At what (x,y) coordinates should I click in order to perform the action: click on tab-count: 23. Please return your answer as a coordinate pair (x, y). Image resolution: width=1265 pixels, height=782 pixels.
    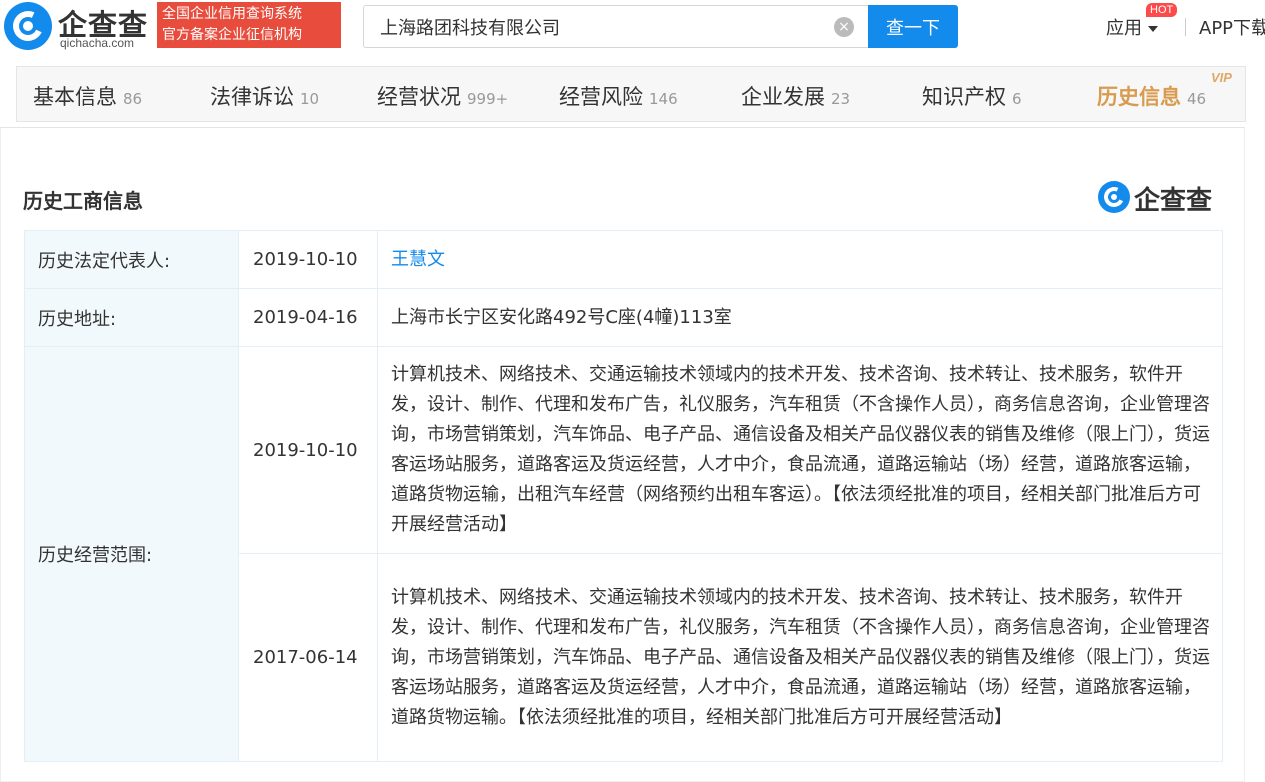
    Looking at the image, I should click on (841, 99).